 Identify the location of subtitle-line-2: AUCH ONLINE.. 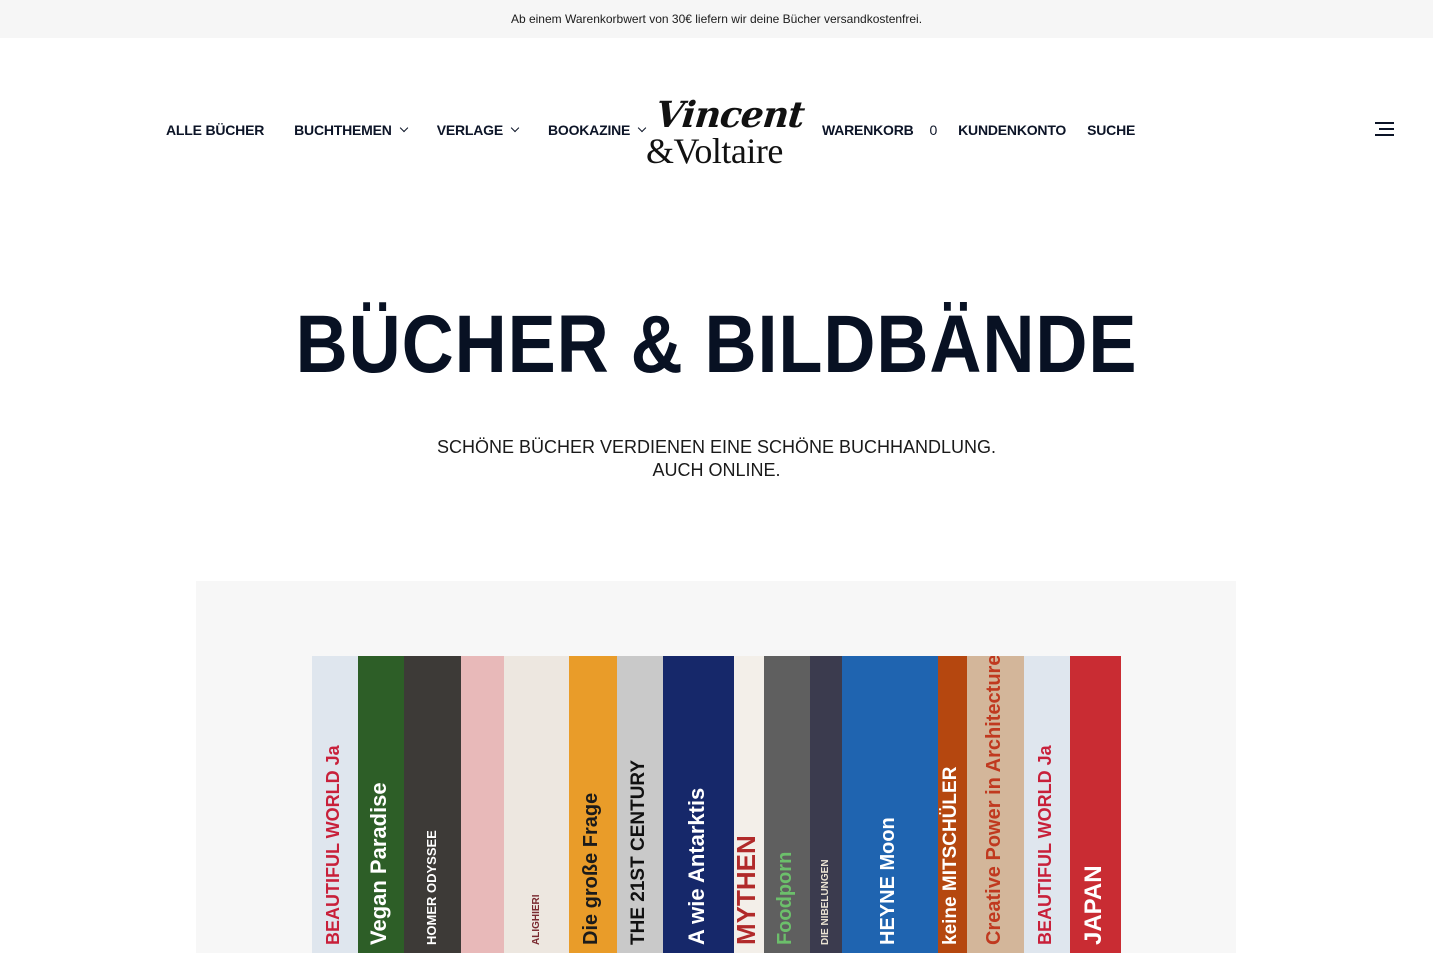
(716, 470).